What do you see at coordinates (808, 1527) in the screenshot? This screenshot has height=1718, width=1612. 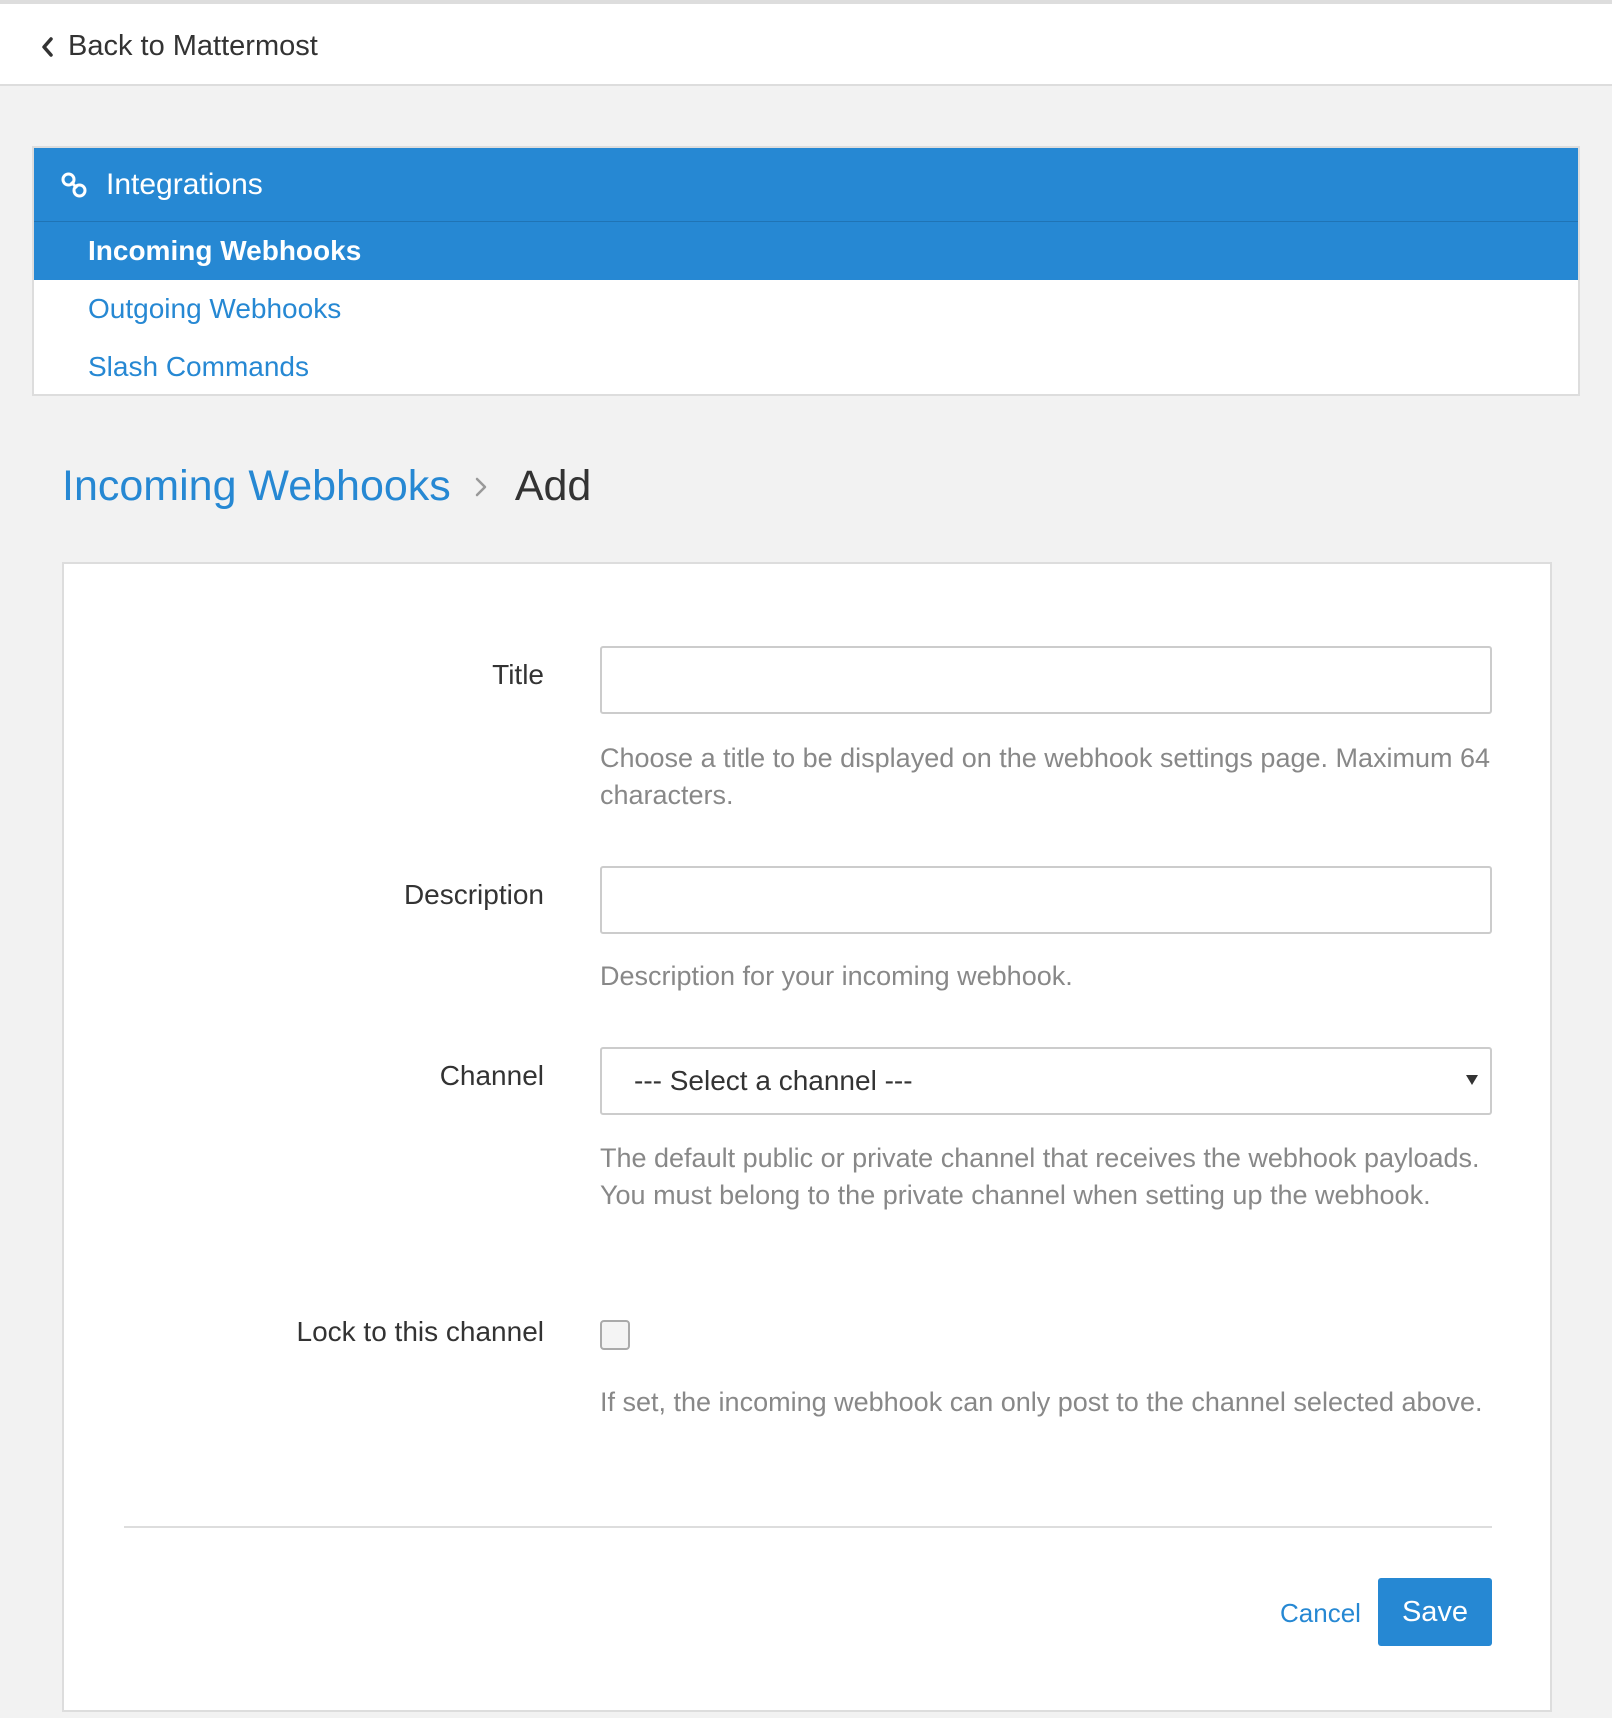 I see `form-divider` at bounding box center [808, 1527].